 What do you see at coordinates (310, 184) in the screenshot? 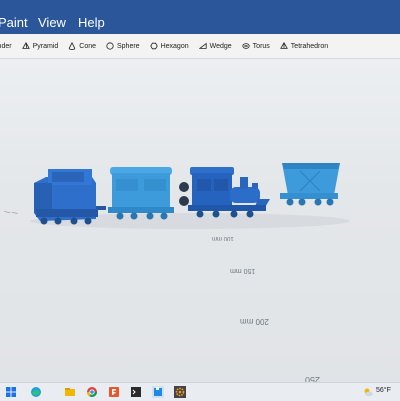
I see `hopper-car-model` at bounding box center [310, 184].